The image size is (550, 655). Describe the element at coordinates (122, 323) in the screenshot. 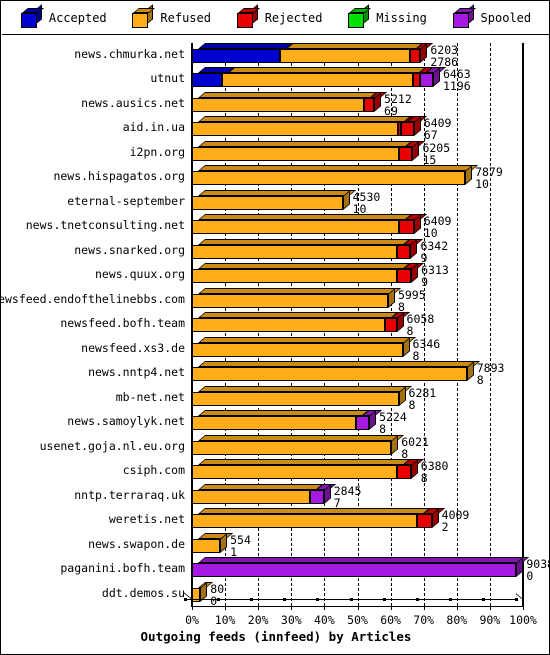

I see `y-axis-label: newsfeed.bofh.team` at that location.